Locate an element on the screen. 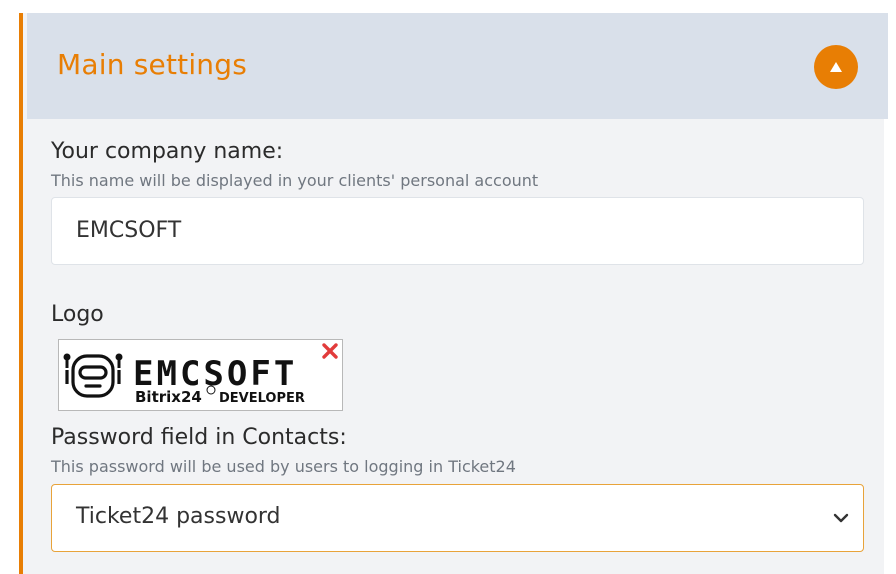 The width and height of the screenshot is (896, 574). password-field-label: Password field in Contacts: is located at coordinates (199, 437).